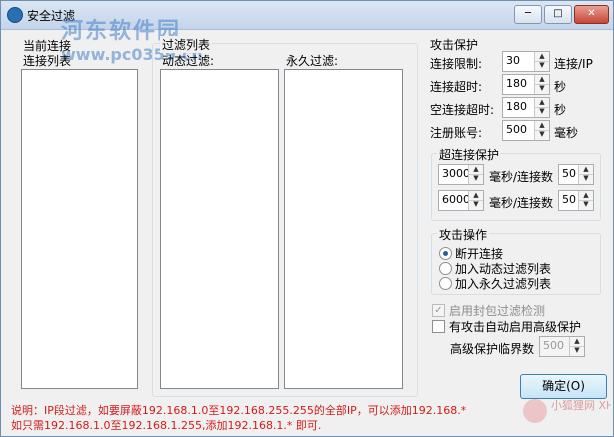 The image size is (614, 437). What do you see at coordinates (456, 173) in the screenshot?
I see `super-ms-value-1: 3000` at bounding box center [456, 173].